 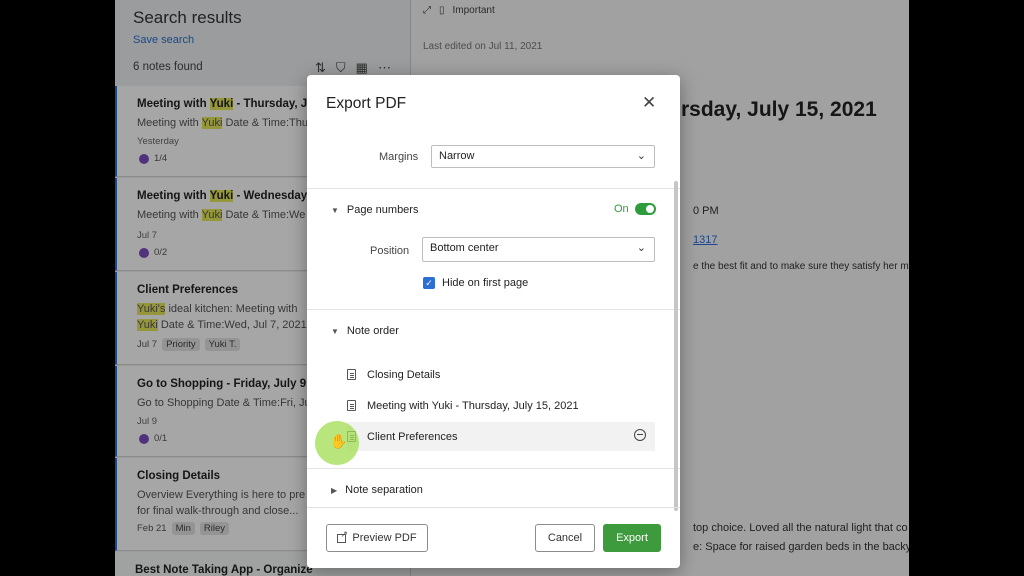 I want to click on cancel-label: Cancel, so click(x=565, y=538).